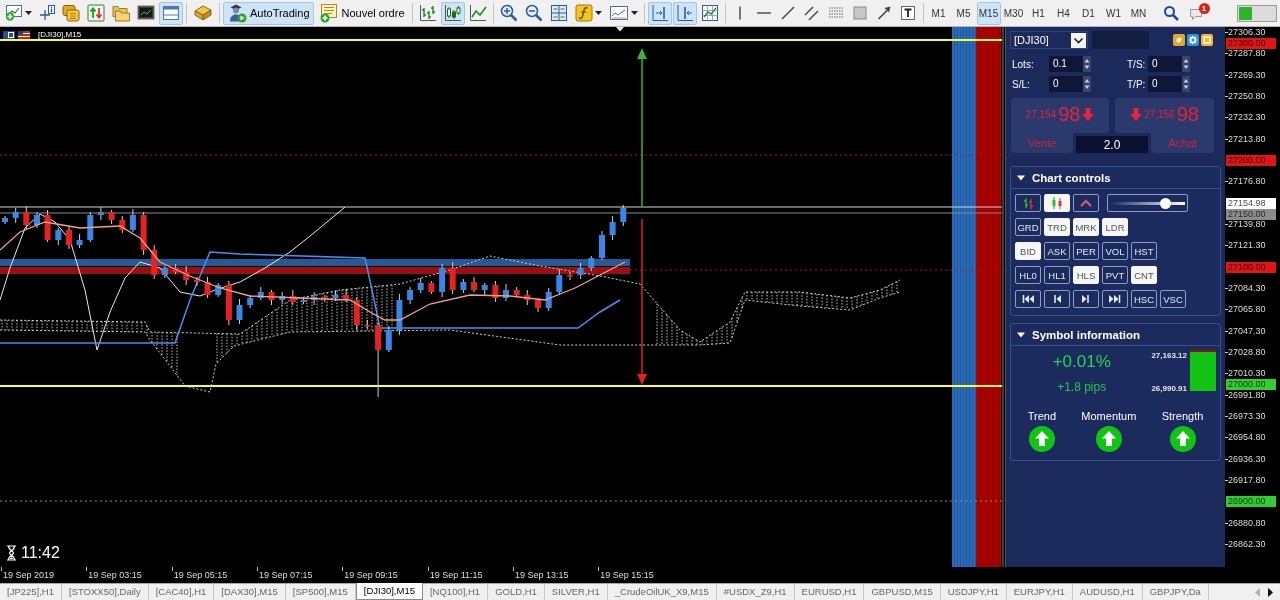 The image size is (1280, 600). What do you see at coordinates (1115, 275) in the screenshot?
I see `toggle-button: PVT` at bounding box center [1115, 275].